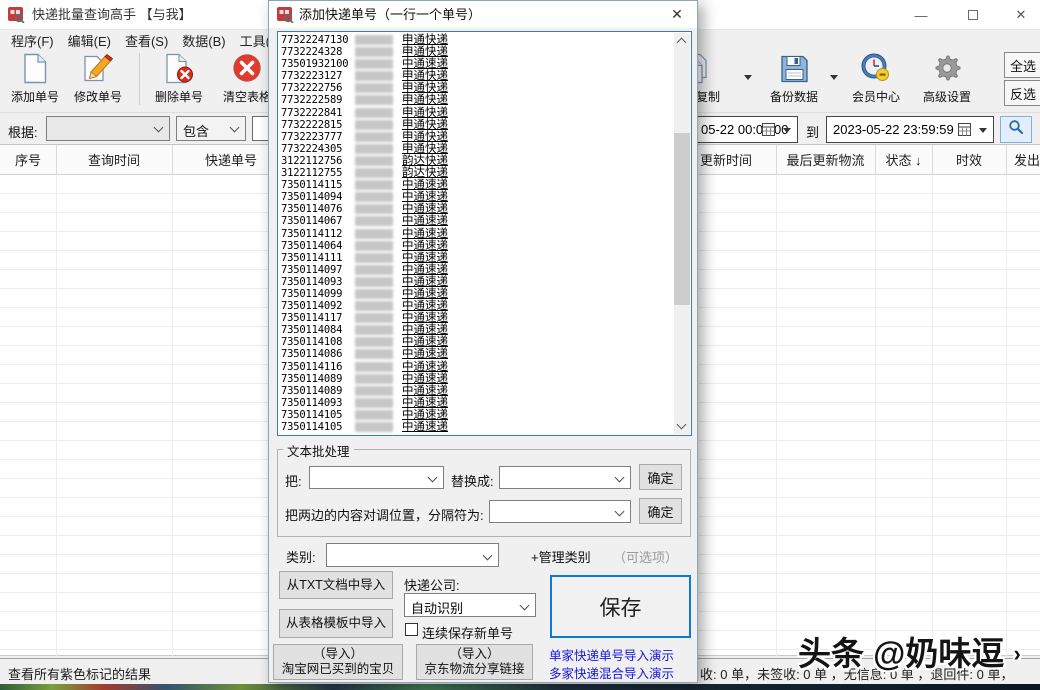 The width and height of the screenshot is (1040, 690). I want to click on tracking-row: 7350114067 中通速递, so click(477, 221).